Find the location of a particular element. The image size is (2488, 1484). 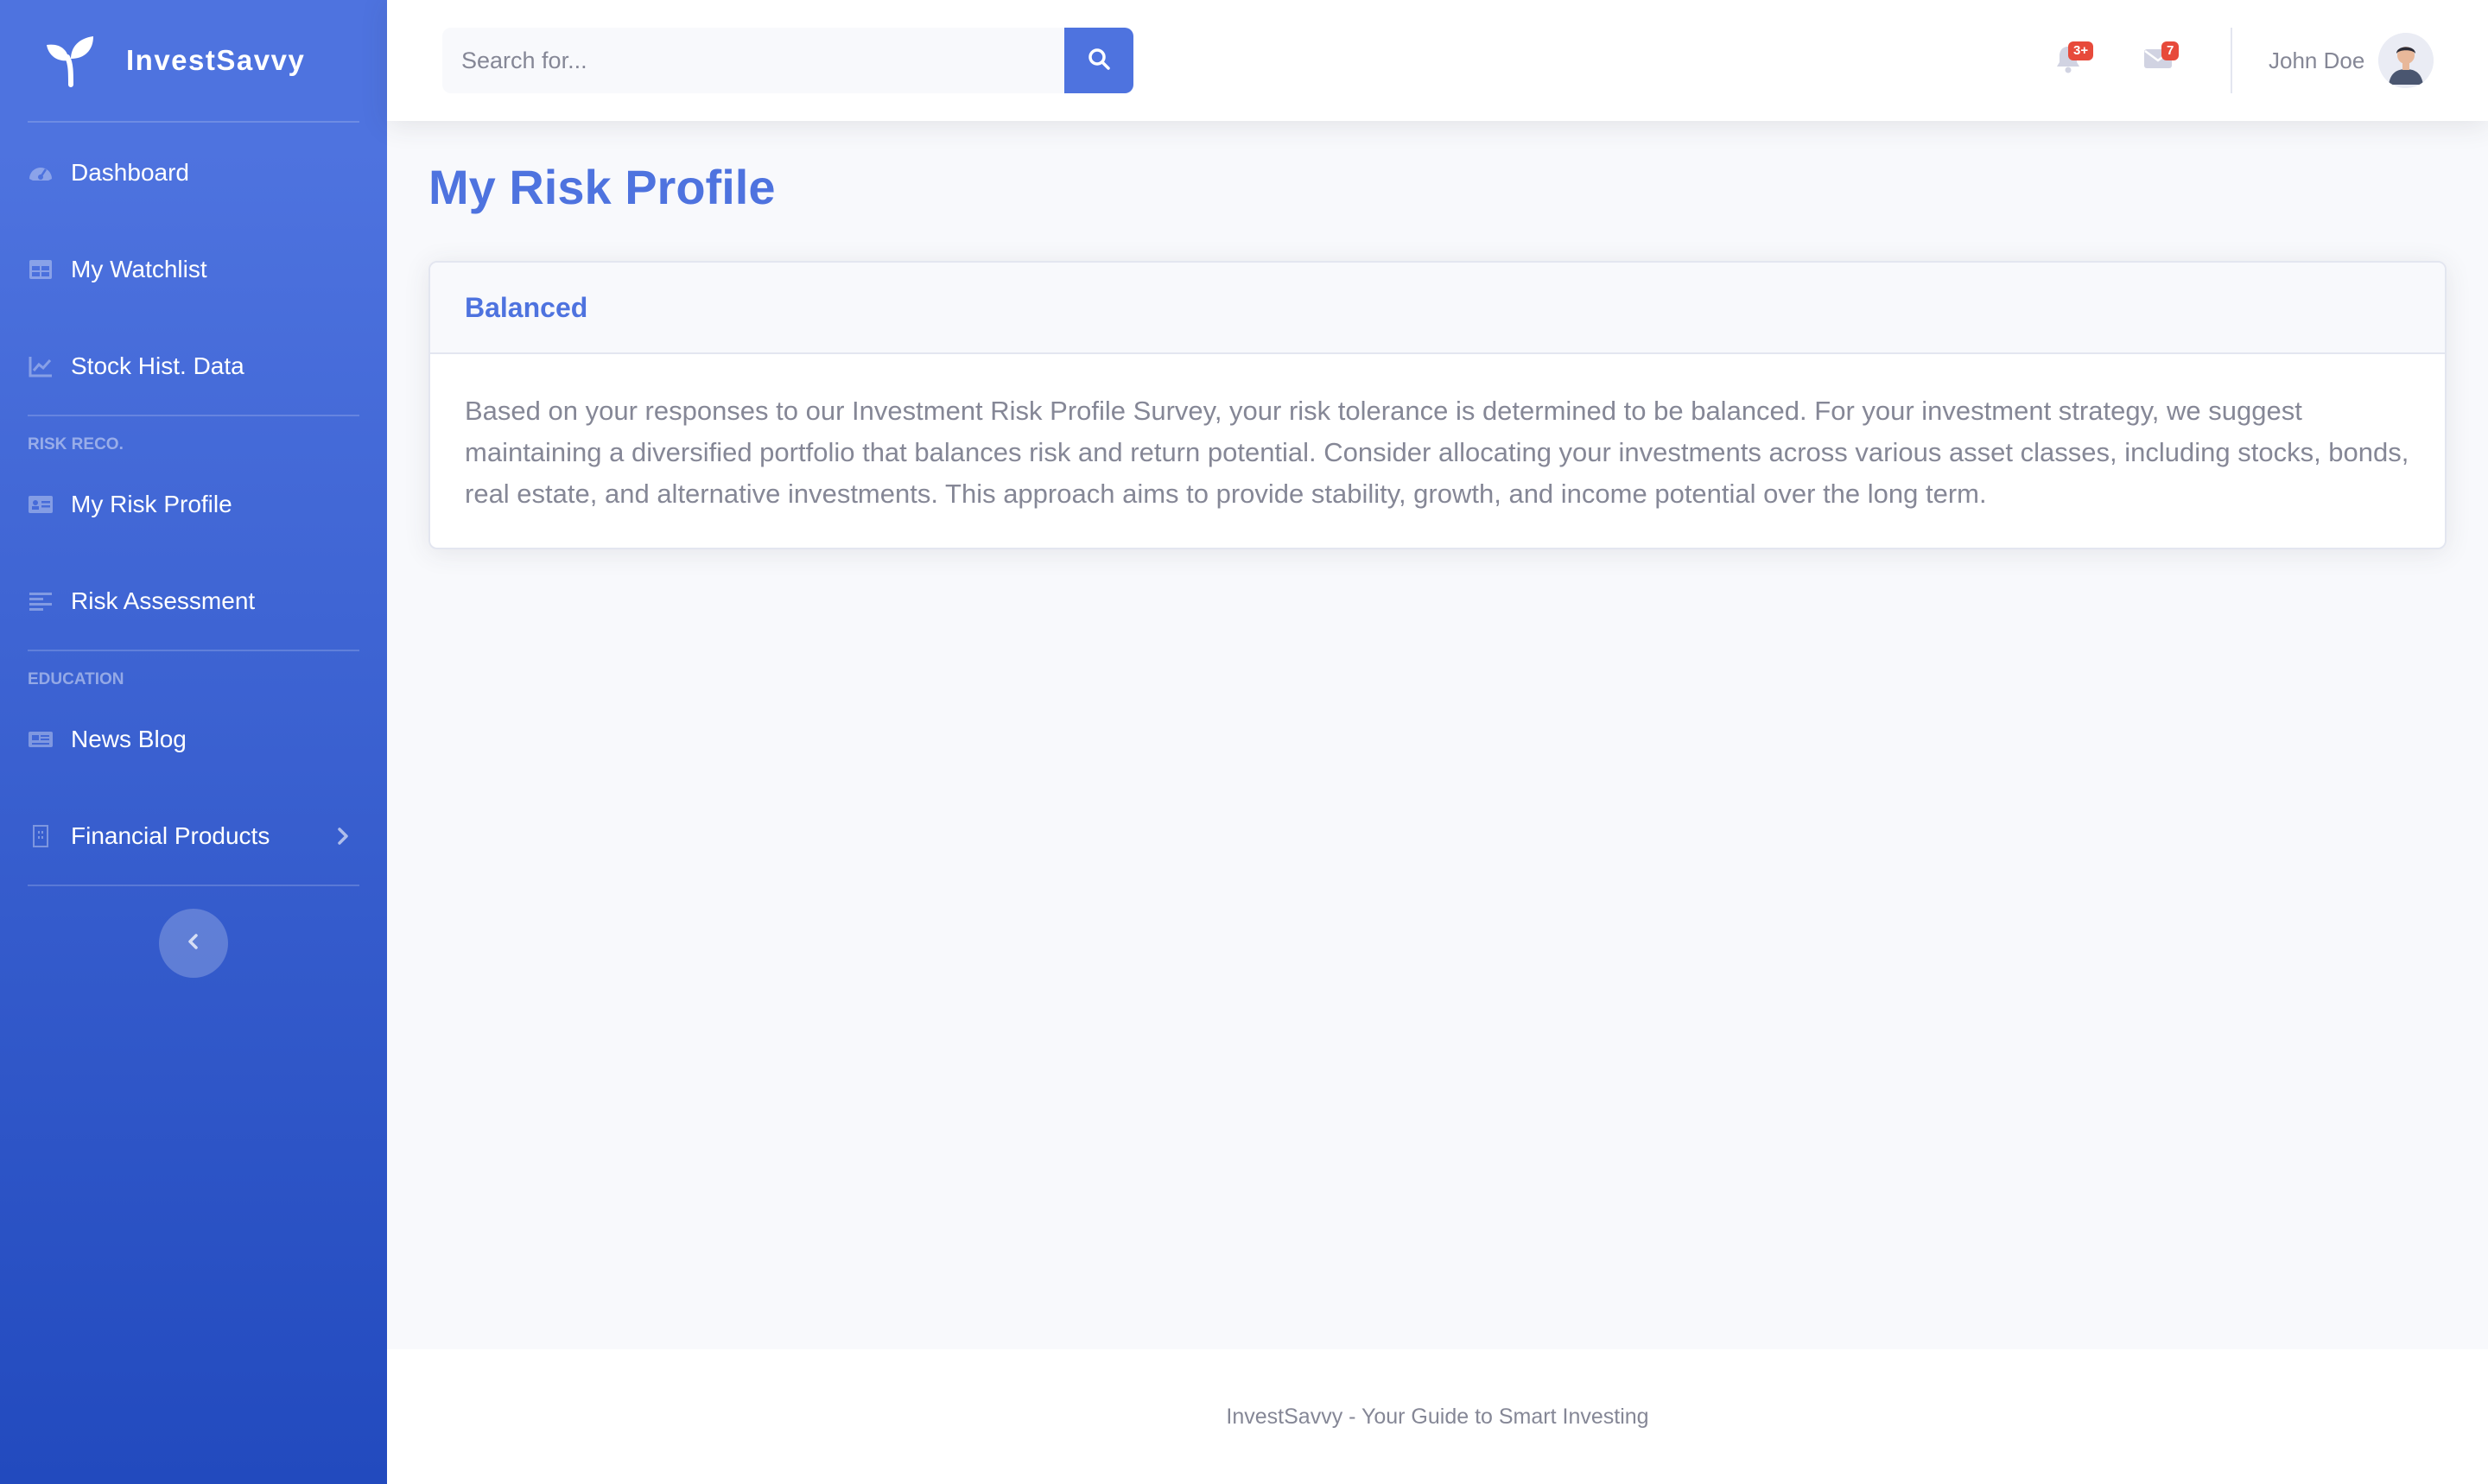

newspaper-icon is located at coordinates (41, 739).